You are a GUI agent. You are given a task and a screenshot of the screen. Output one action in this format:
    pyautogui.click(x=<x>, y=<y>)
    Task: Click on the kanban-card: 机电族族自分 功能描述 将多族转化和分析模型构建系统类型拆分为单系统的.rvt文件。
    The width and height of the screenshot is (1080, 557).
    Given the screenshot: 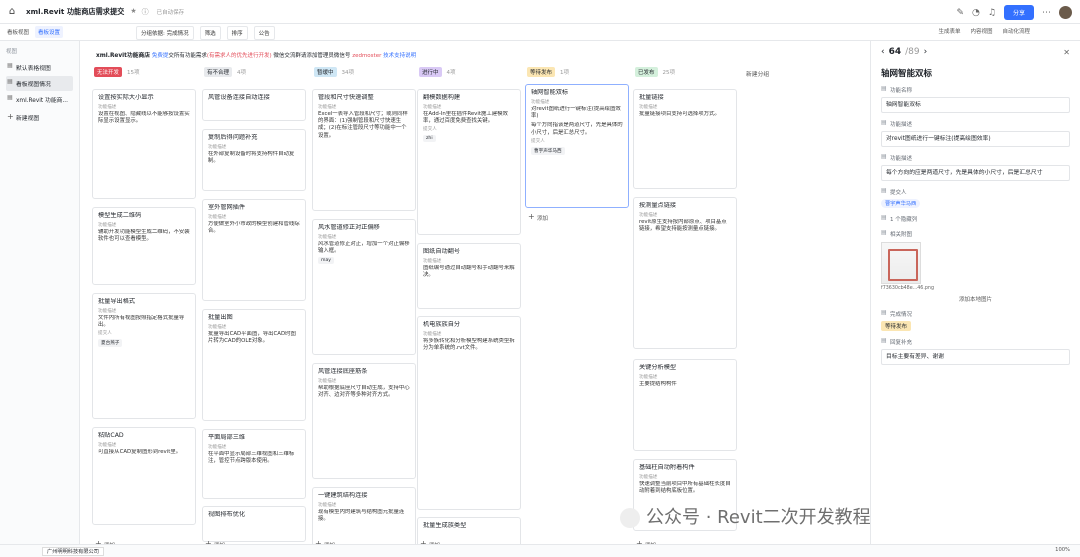 What is the action you would take?
    pyautogui.click(x=469, y=413)
    